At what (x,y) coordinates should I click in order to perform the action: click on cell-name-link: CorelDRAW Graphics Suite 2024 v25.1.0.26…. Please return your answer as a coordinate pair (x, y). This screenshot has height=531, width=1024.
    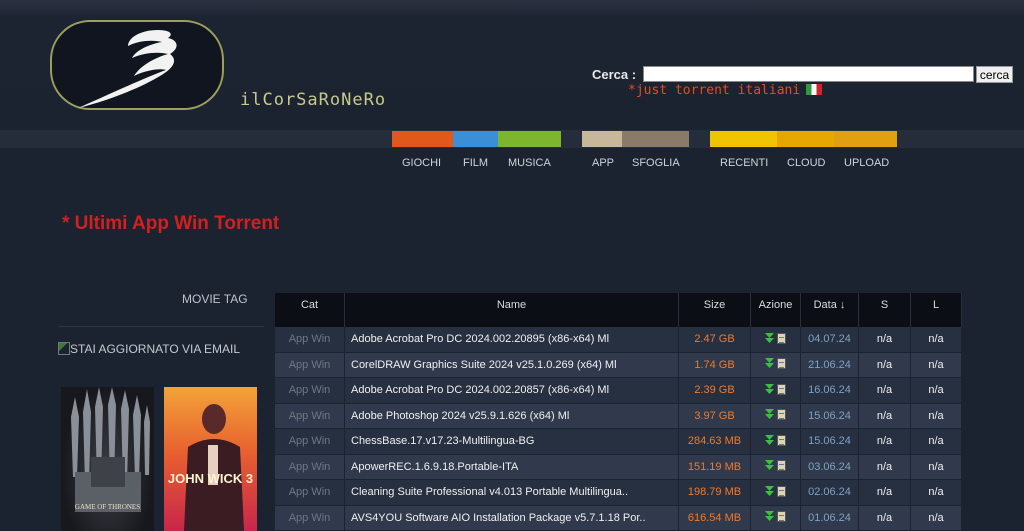
    Looking at the image, I should click on (512, 365).